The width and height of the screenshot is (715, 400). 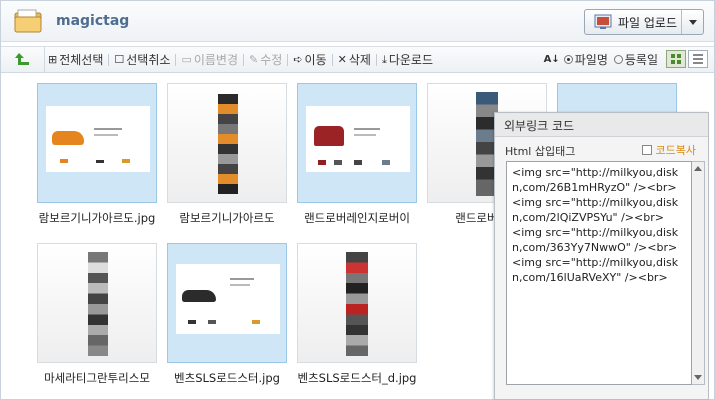 What do you see at coordinates (142, 59) in the screenshot?
I see `deselect-button: ☐ 선택취소` at bounding box center [142, 59].